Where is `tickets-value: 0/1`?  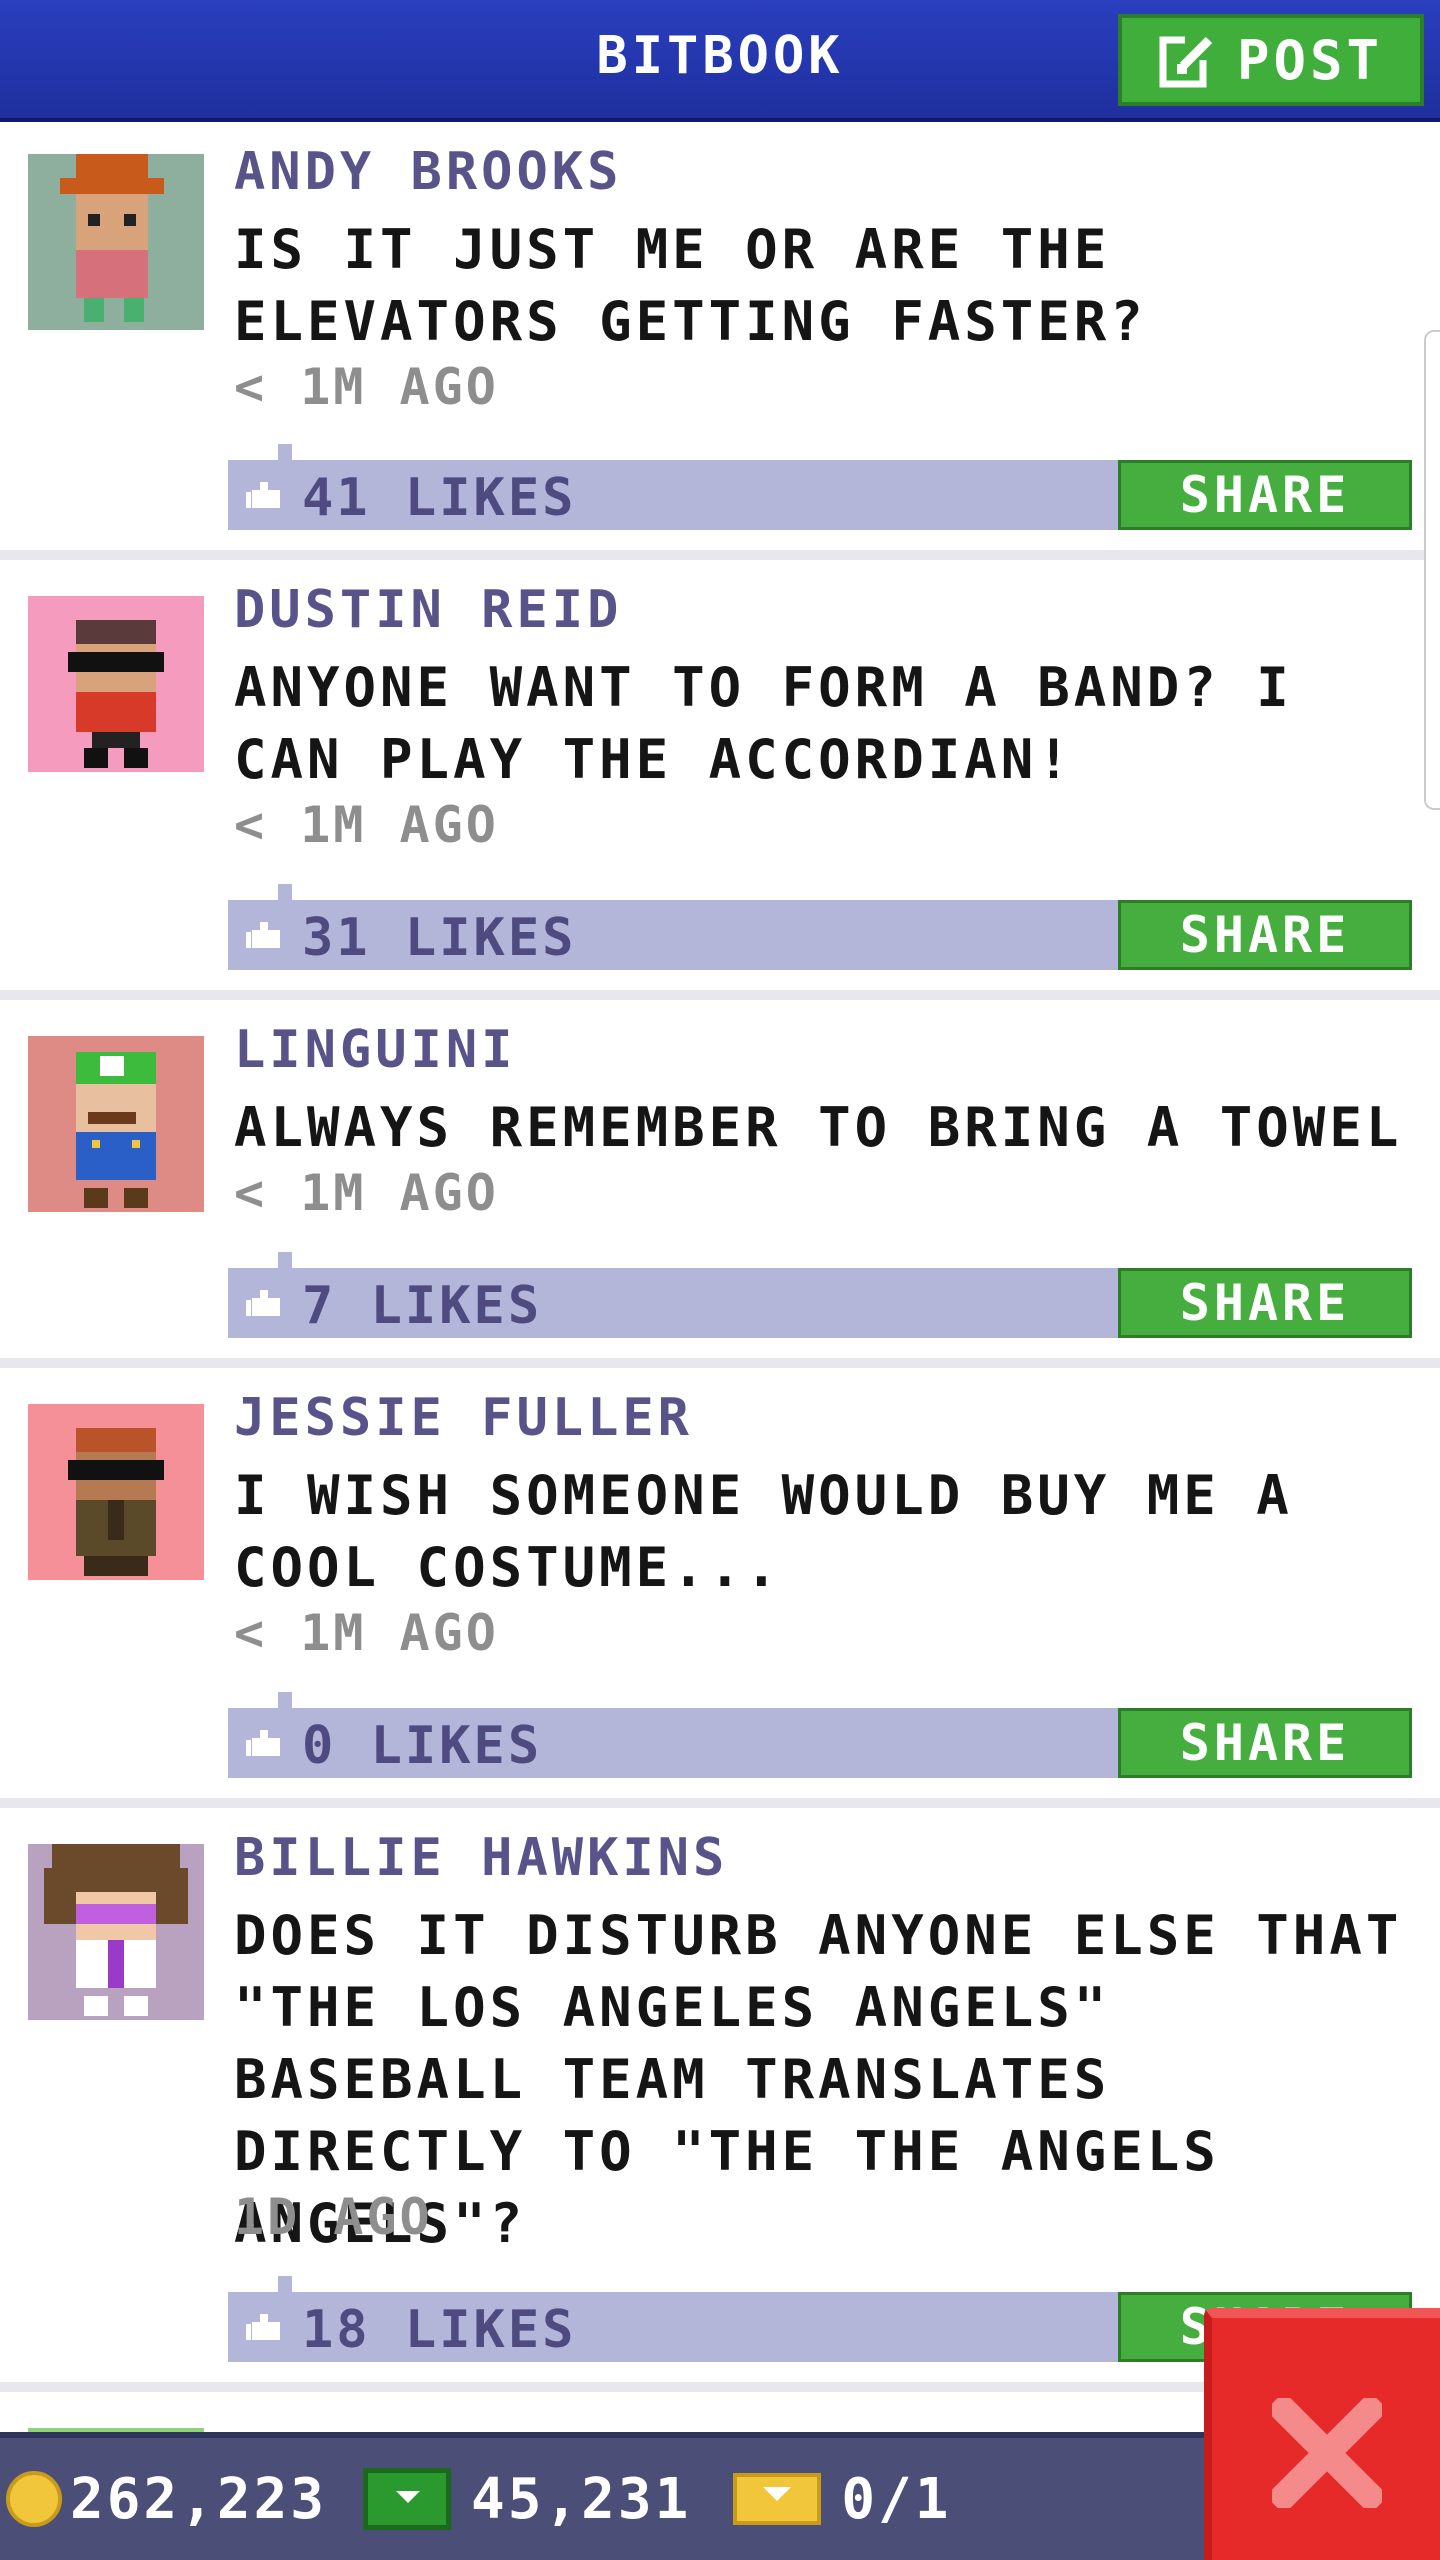
tickets-value: 0/1 is located at coordinates (896, 2499).